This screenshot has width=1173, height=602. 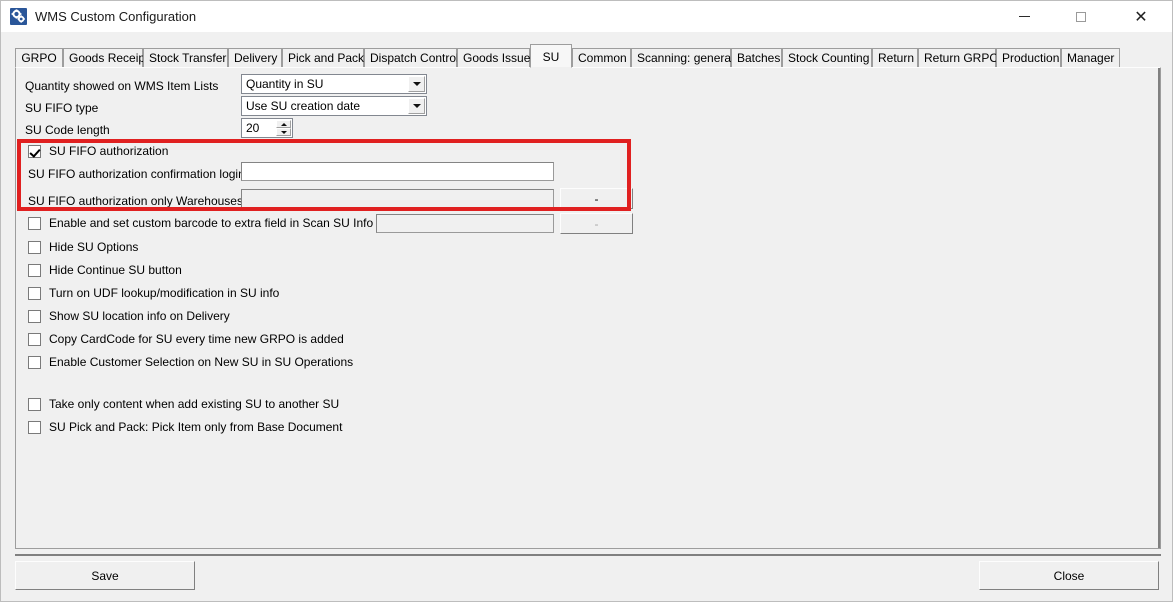 I want to click on tab-manager: Manager, so click(x=1090, y=58).